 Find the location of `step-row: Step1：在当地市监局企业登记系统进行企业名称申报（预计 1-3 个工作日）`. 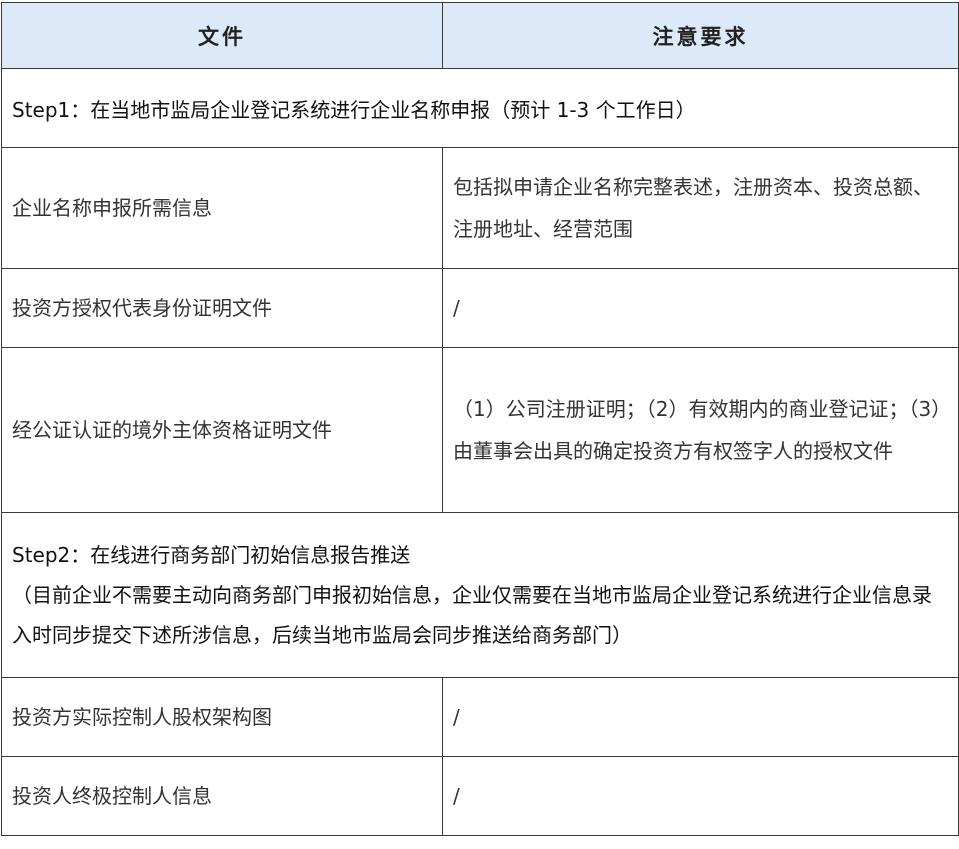

step-row: Step1：在当地市监局企业登记系统进行企业名称申报（预计 1-3 个工作日） is located at coordinates (480, 108).